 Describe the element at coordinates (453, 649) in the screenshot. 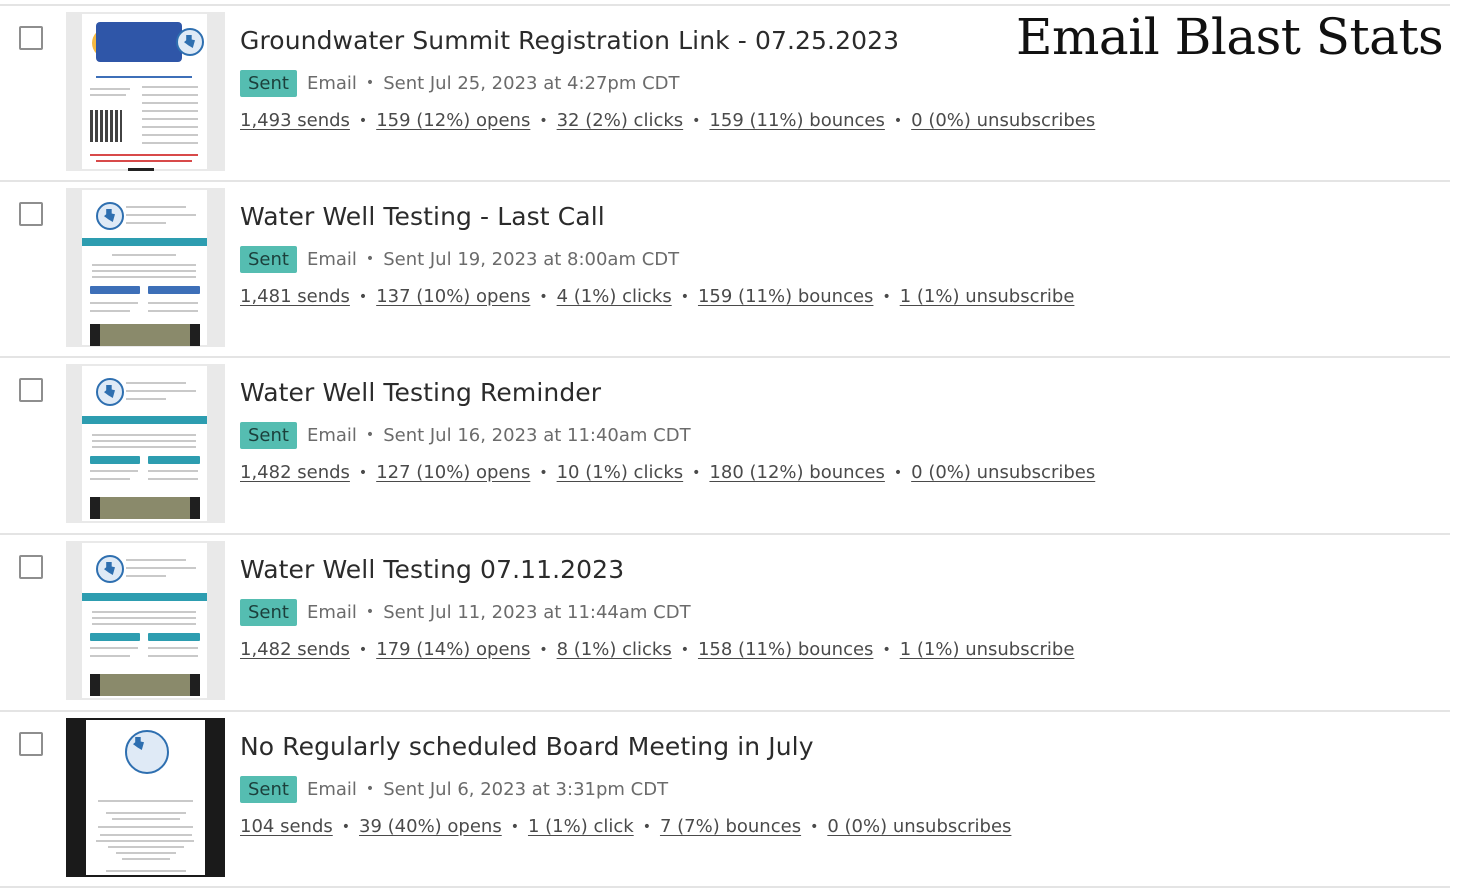

I see `opens-link: 179 (14%) opens` at that location.